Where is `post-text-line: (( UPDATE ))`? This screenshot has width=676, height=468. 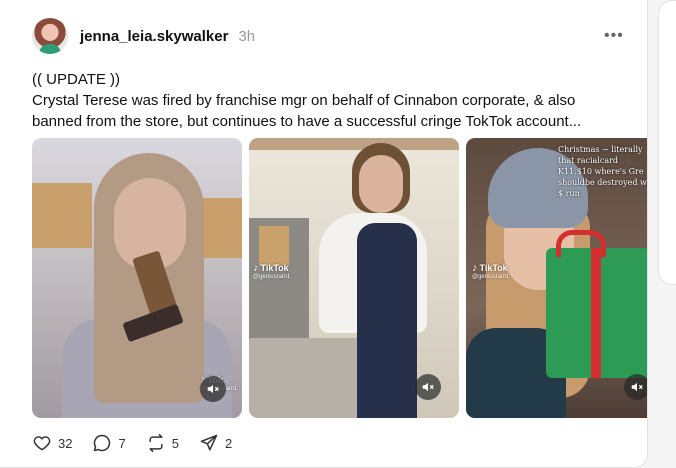
post-text-line: (( UPDATE )) is located at coordinates (76, 79).